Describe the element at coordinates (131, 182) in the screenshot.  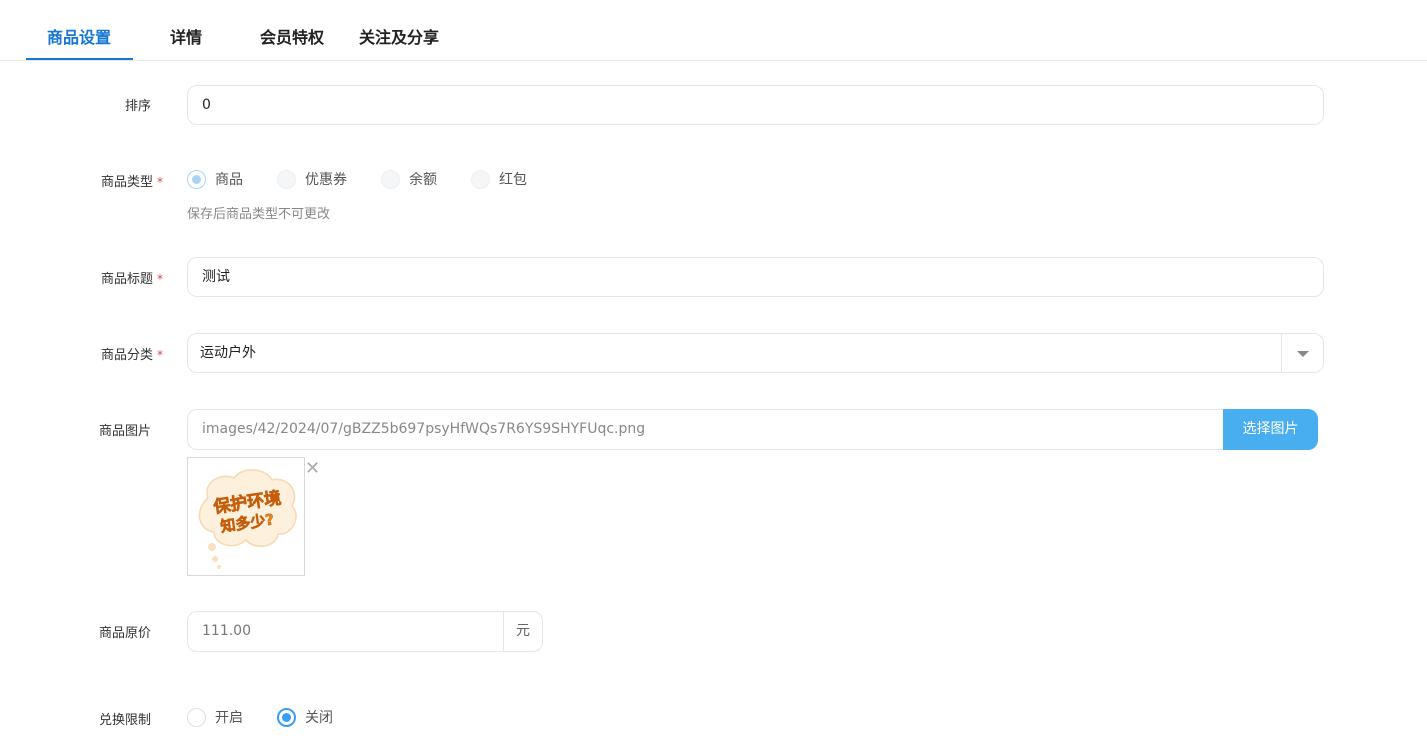
I see `product-type-label: 商品类型 *` at that location.